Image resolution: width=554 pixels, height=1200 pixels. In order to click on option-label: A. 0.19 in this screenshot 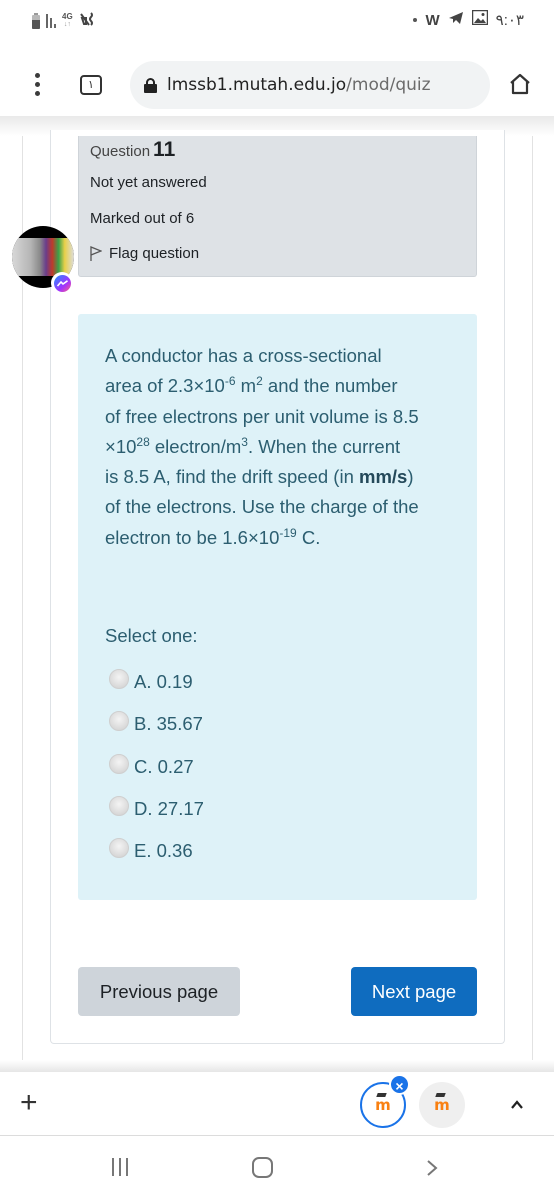, I will do `click(163, 682)`.